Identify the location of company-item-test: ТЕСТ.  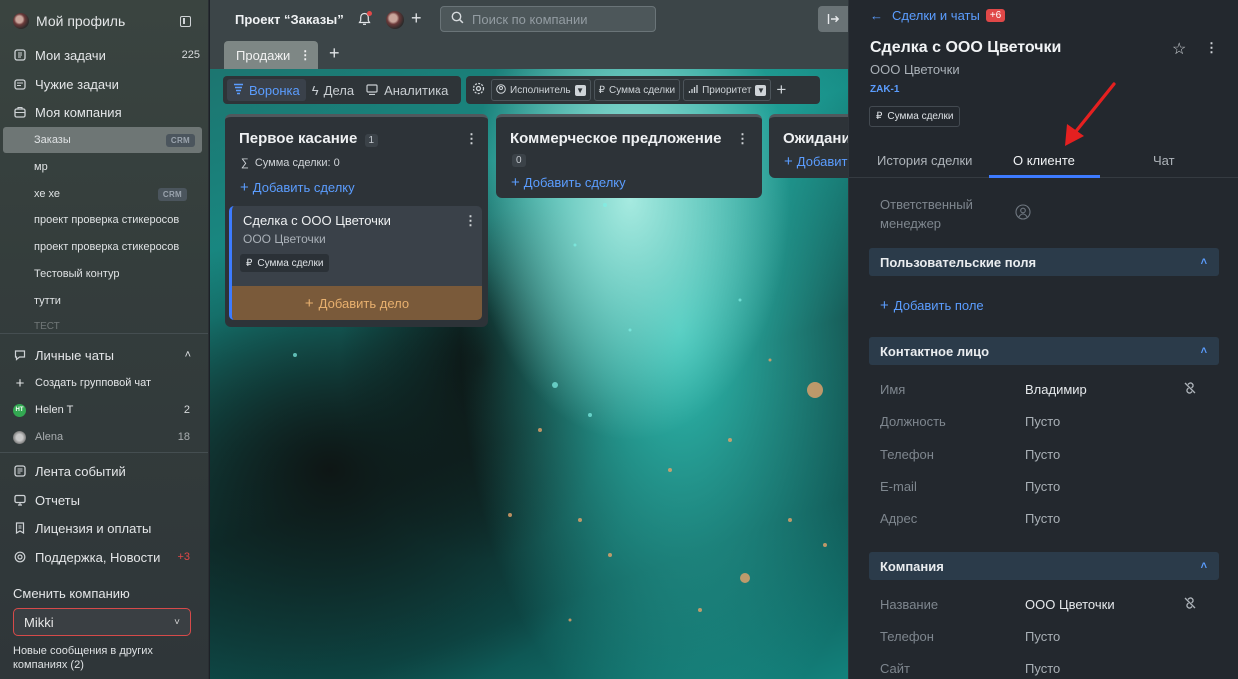
(117, 325).